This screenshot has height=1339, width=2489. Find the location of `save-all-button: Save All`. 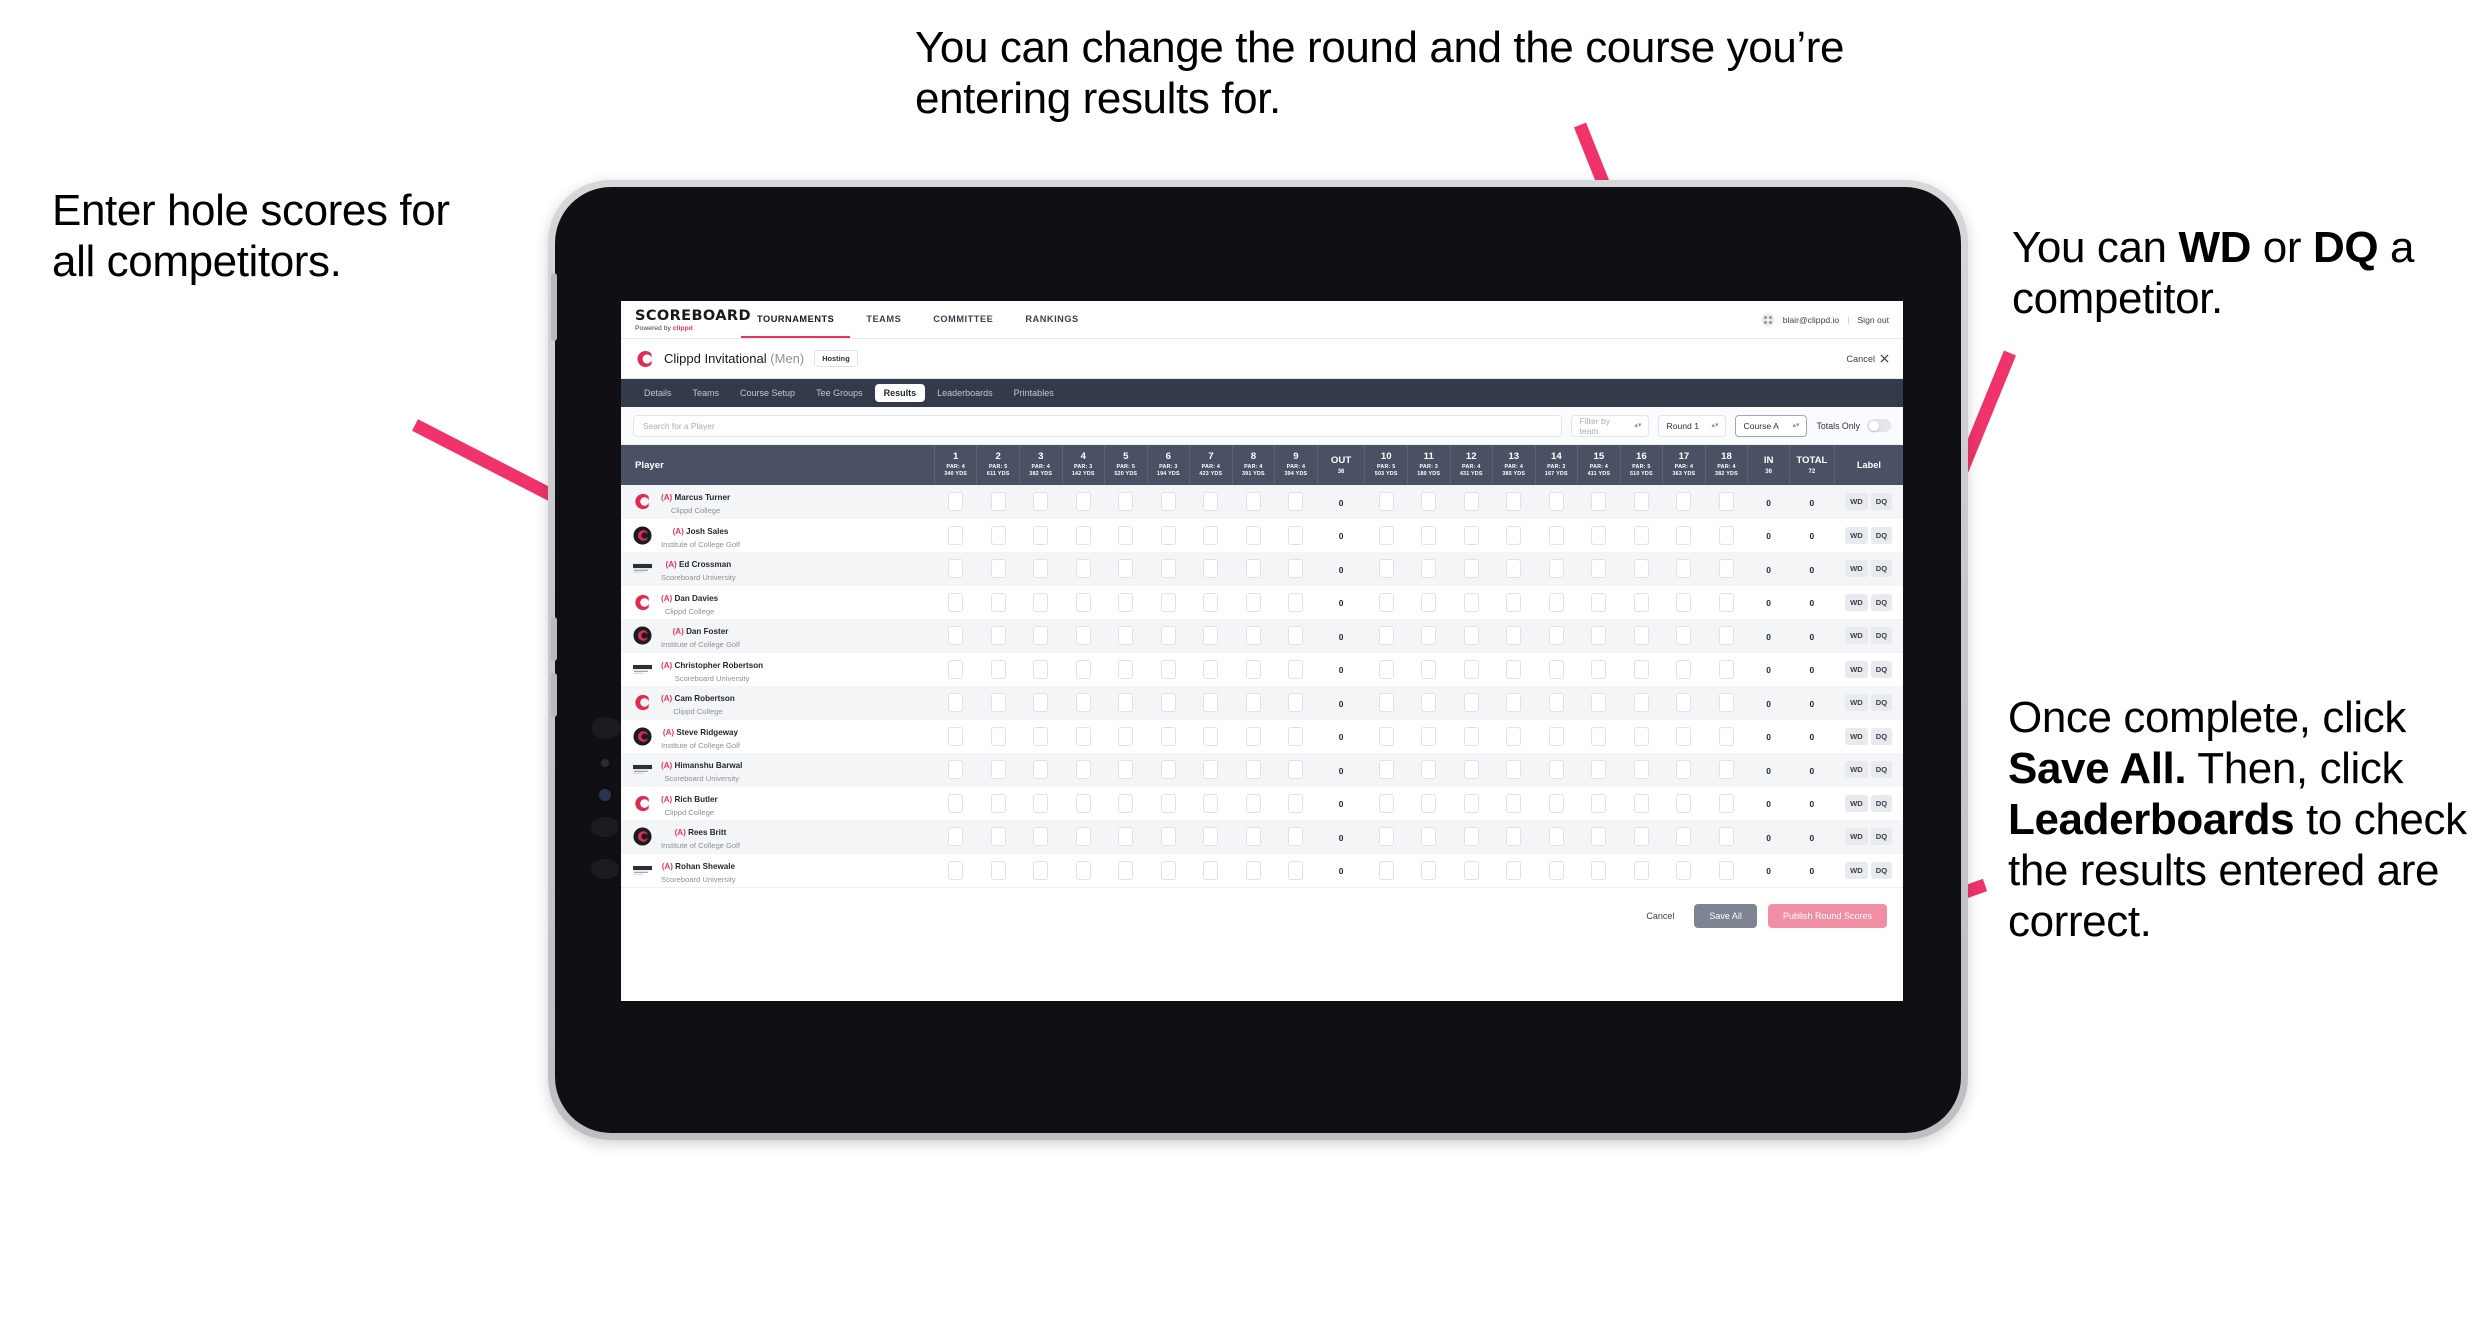

save-all-button: Save All is located at coordinates (1725, 915).